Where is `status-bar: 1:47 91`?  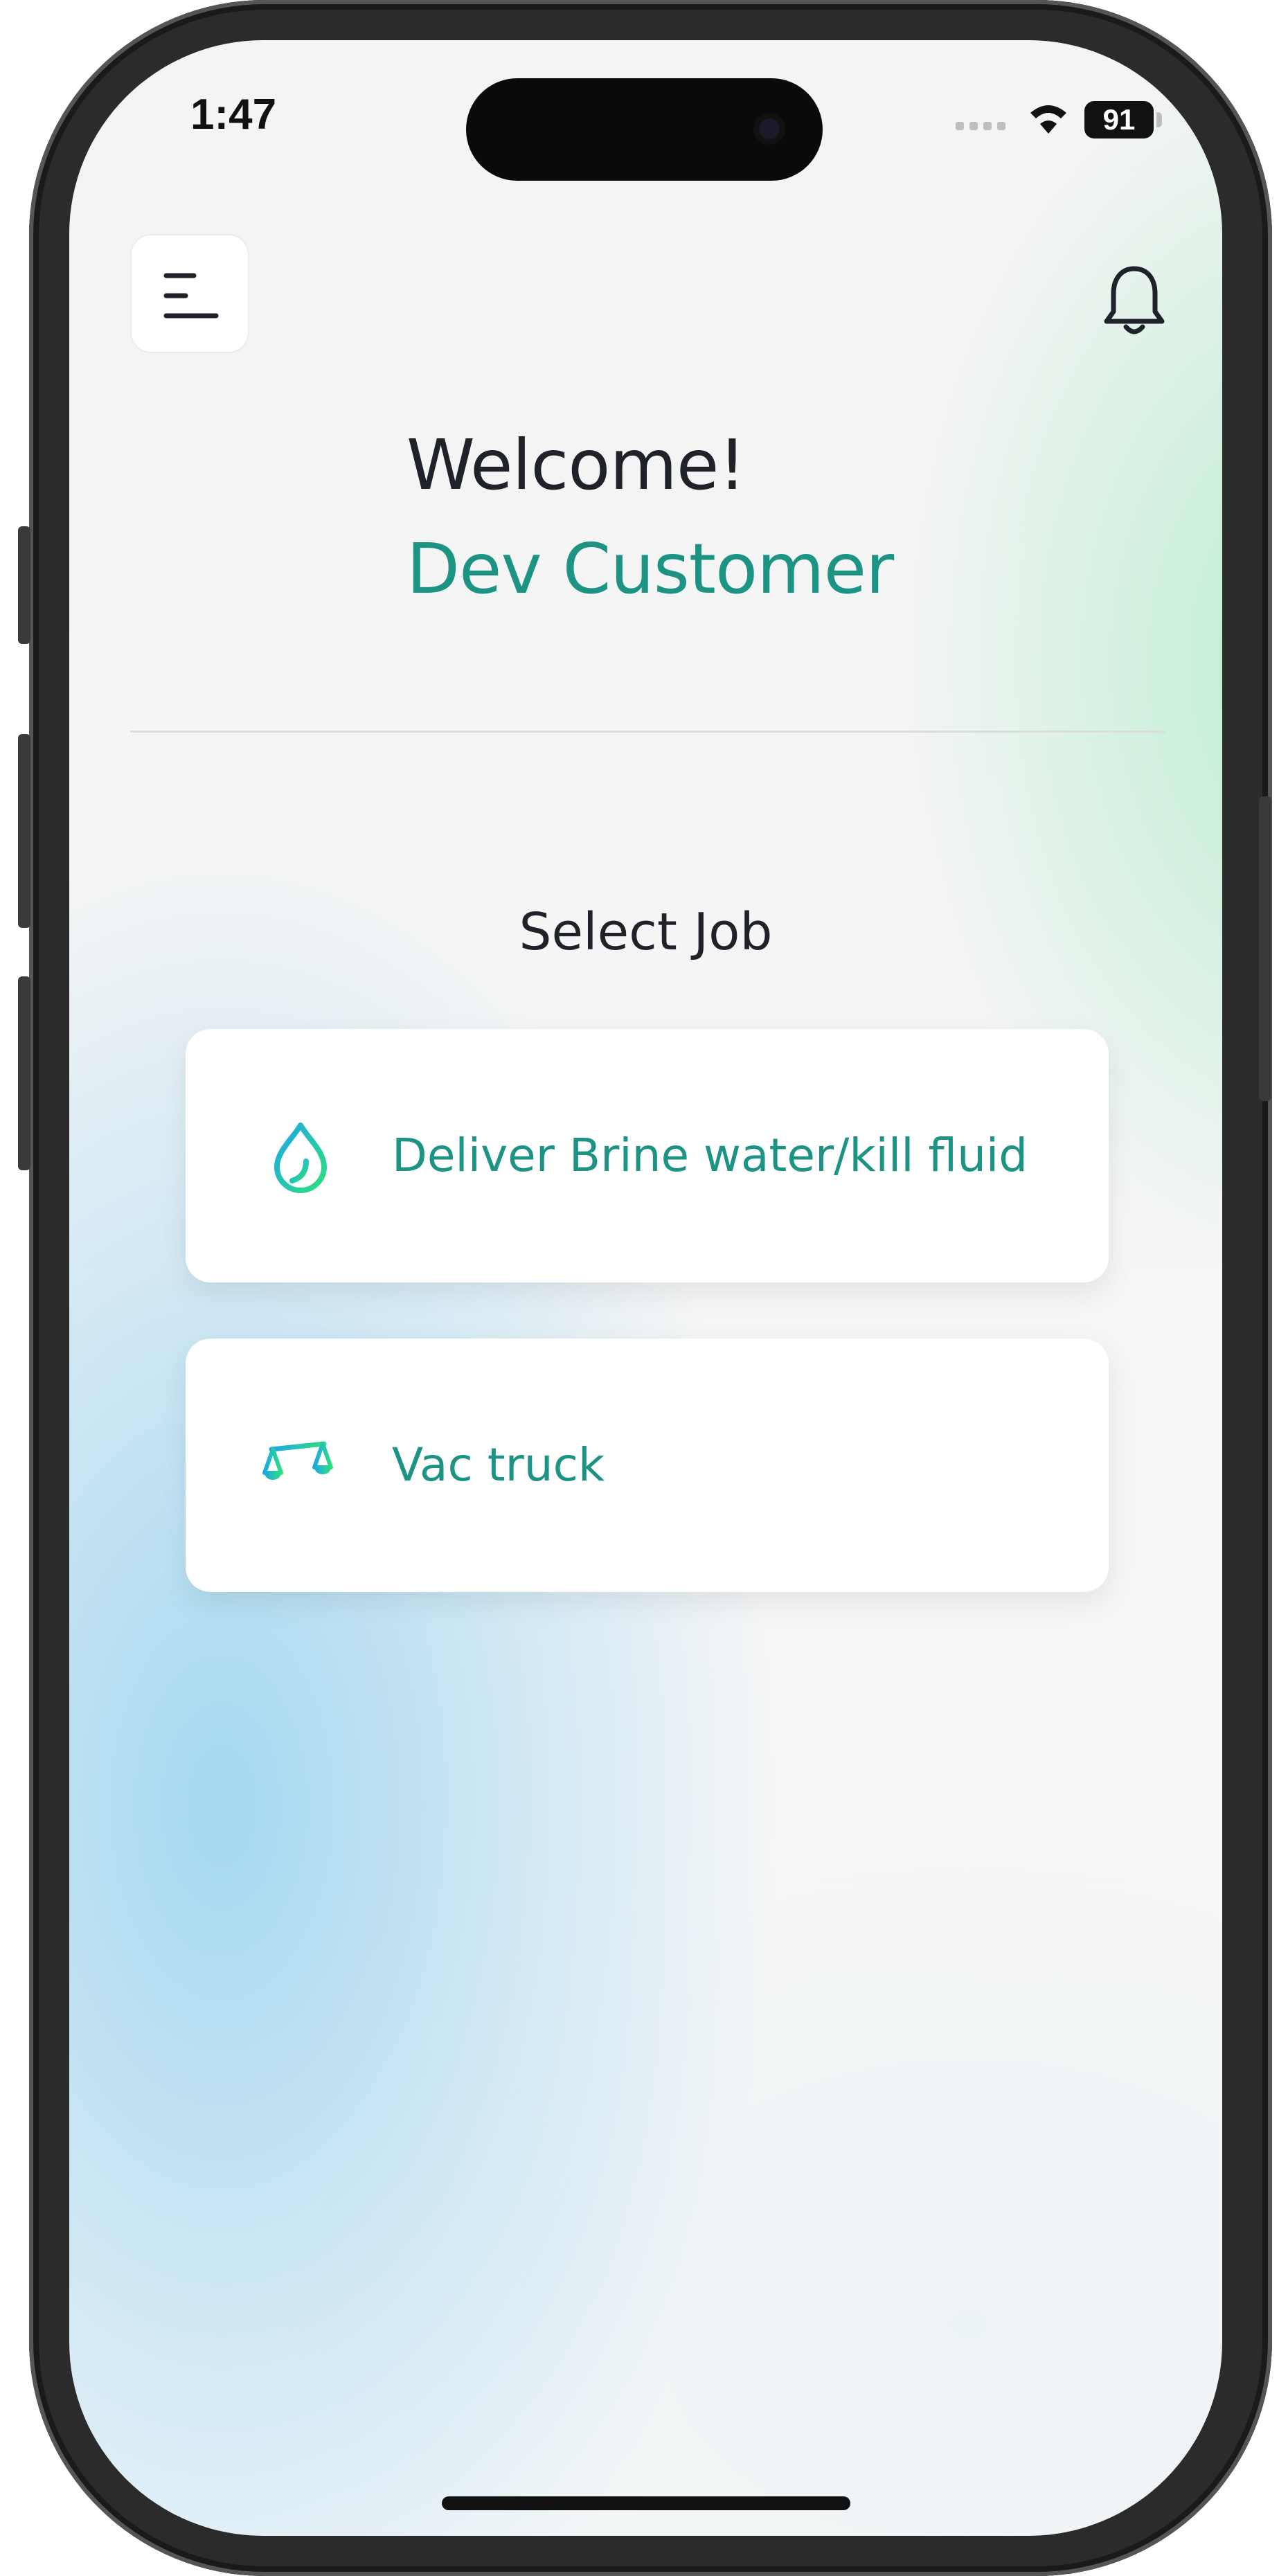
status-bar: 1:47 91 is located at coordinates (645, 110).